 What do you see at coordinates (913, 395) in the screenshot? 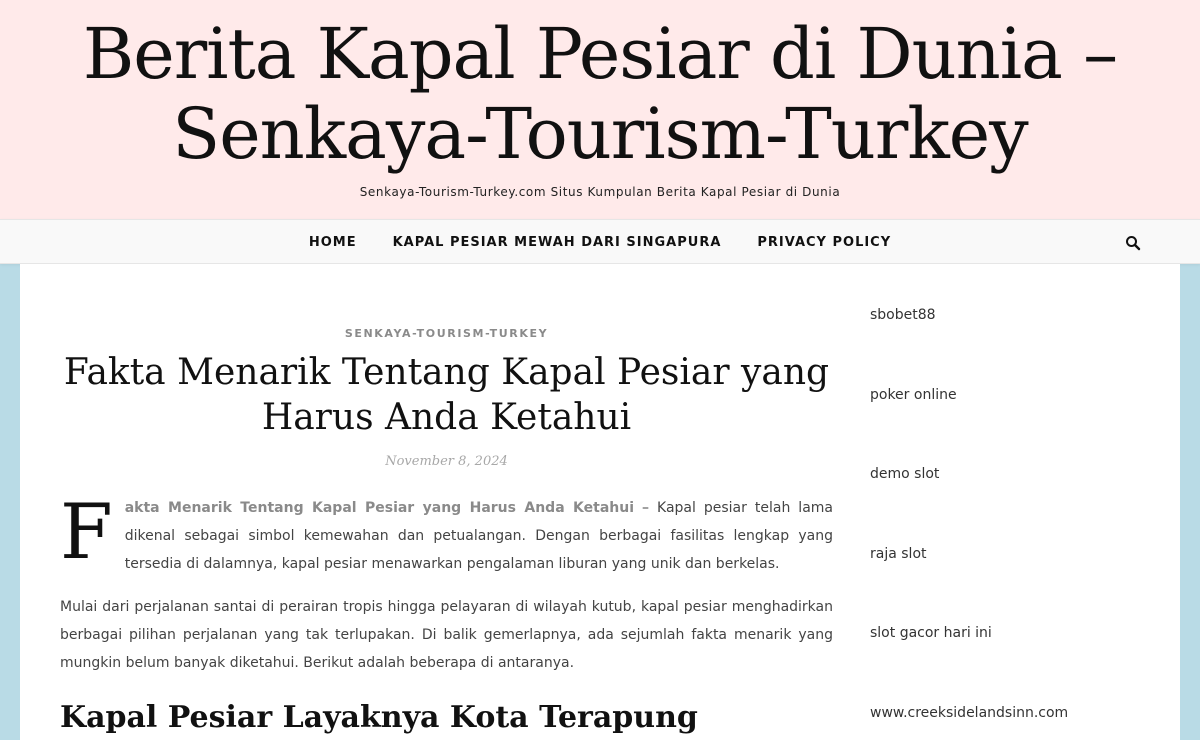
I see `sidebar-link-poker-online: poker online` at bounding box center [913, 395].